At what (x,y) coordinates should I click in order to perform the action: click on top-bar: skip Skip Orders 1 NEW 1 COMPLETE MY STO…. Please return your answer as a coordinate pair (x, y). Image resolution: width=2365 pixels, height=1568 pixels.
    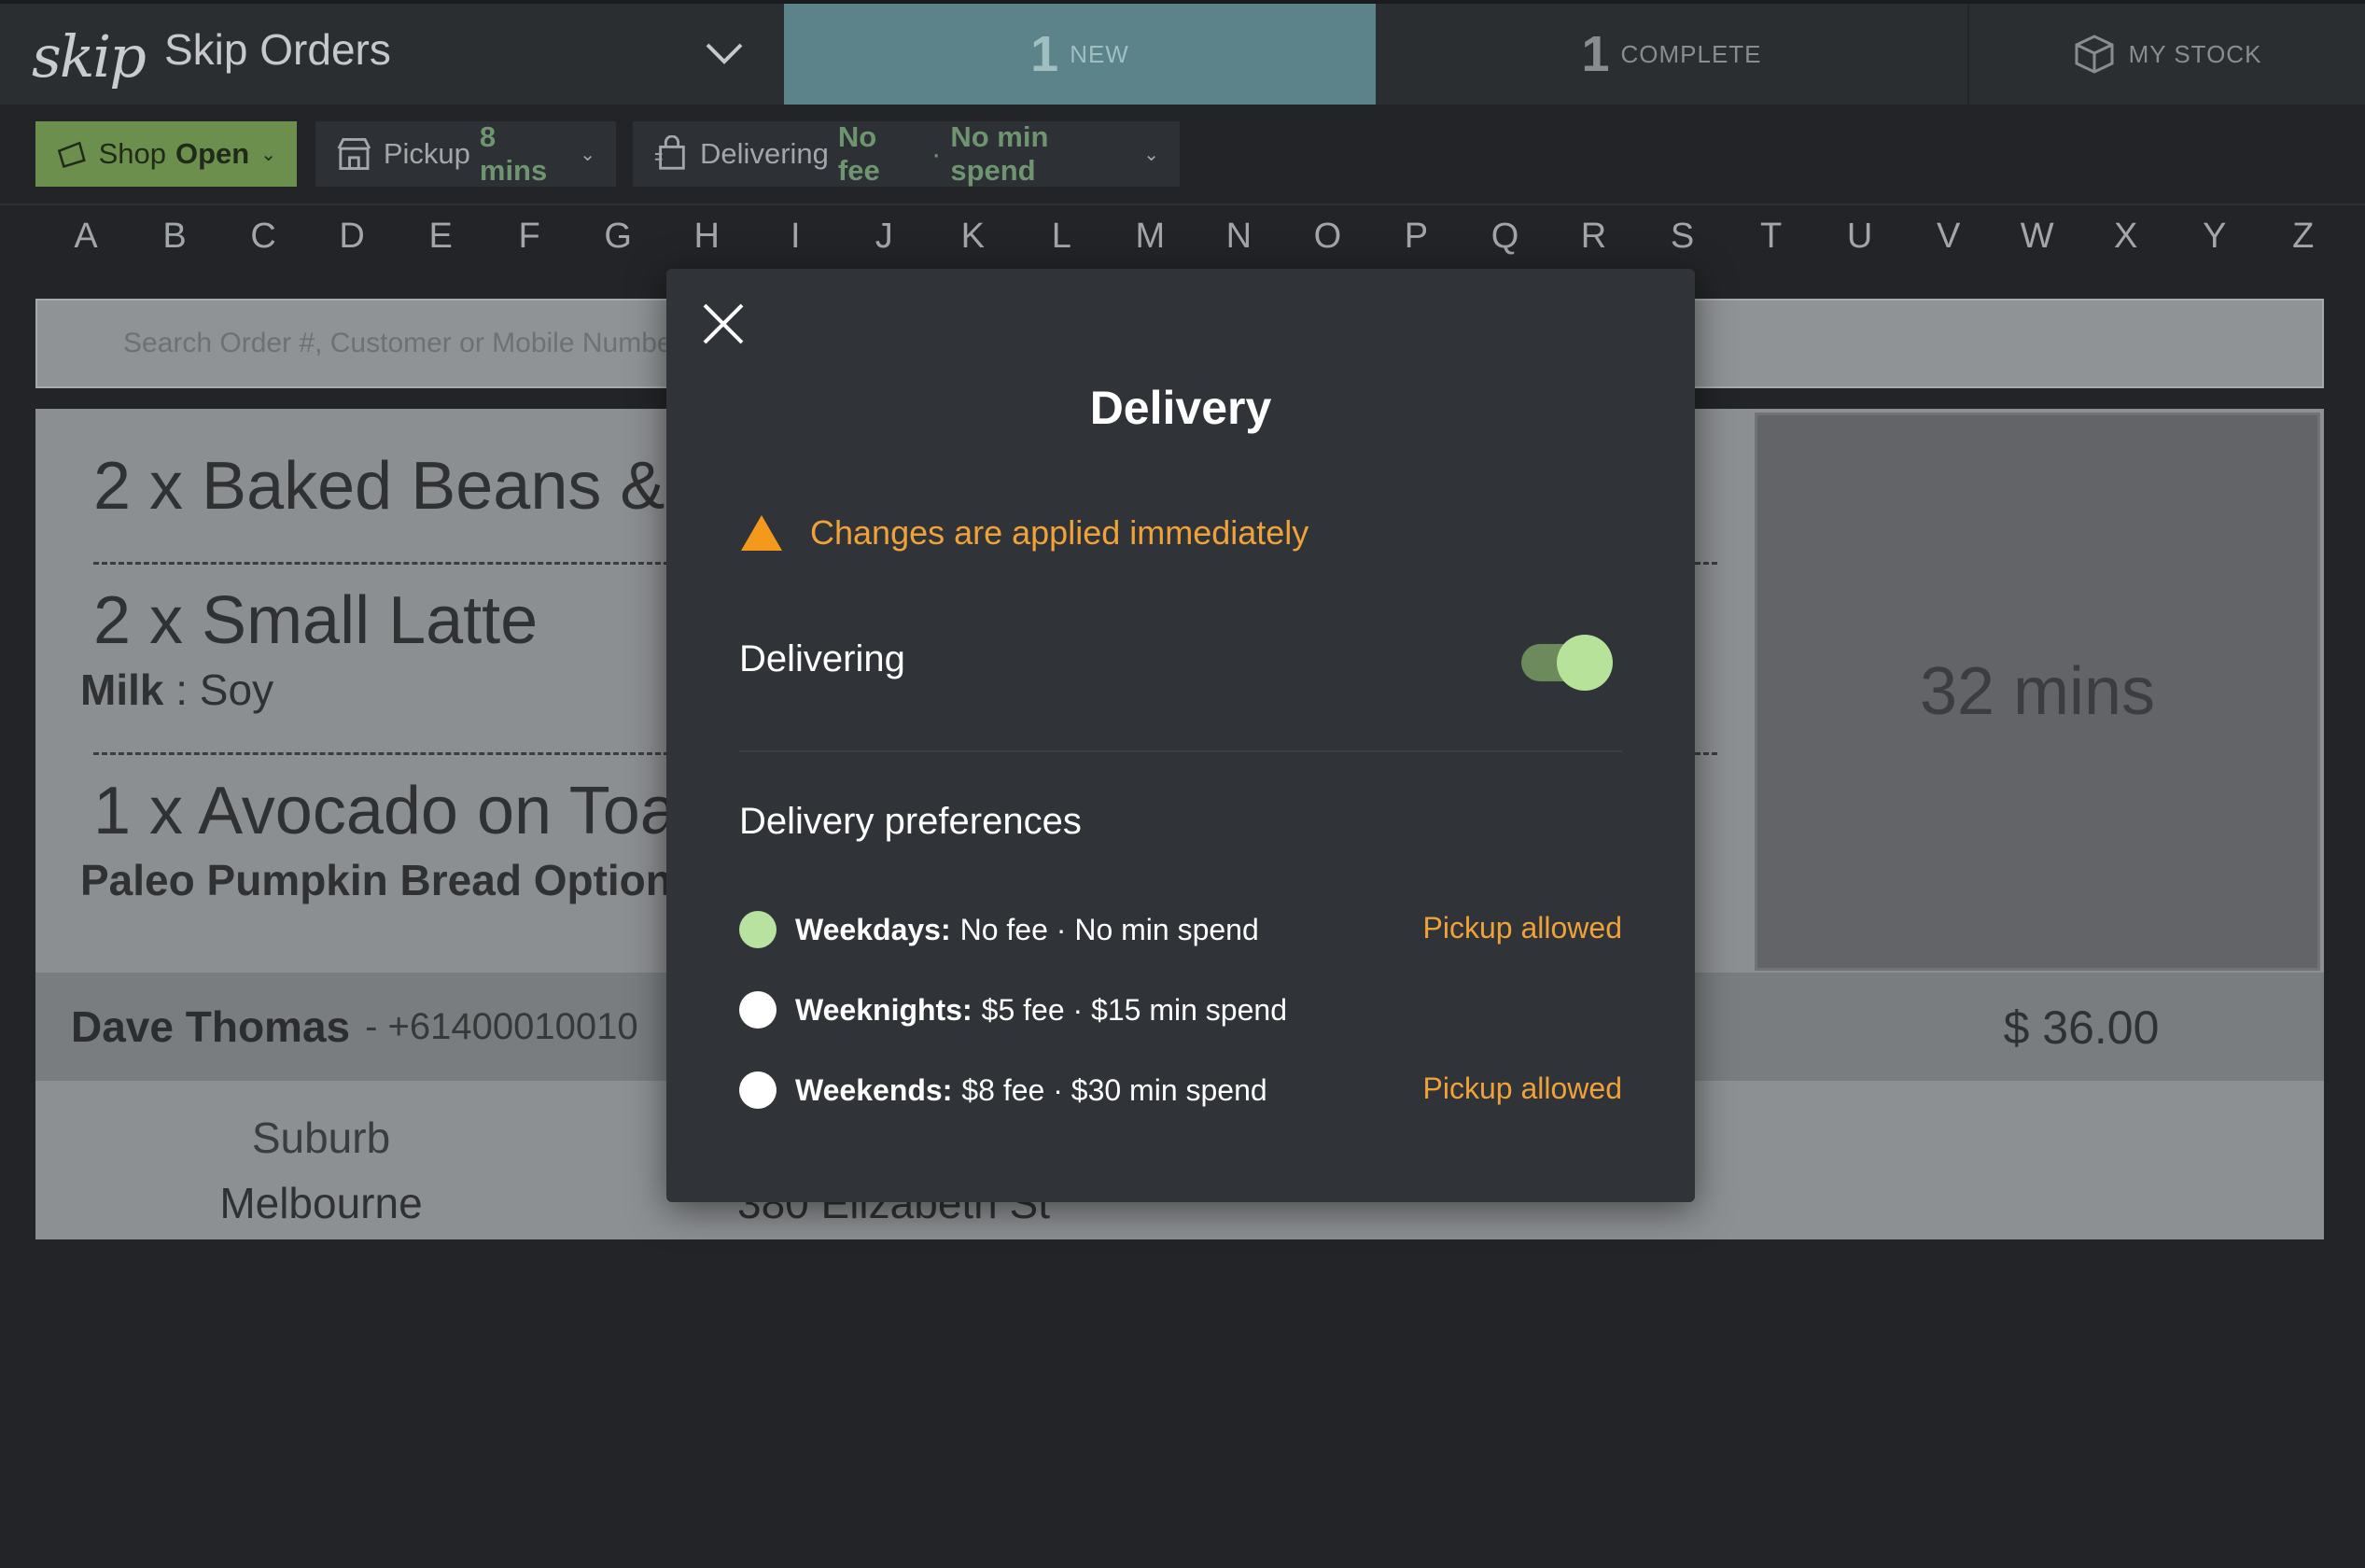
    Looking at the image, I should click on (1183, 52).